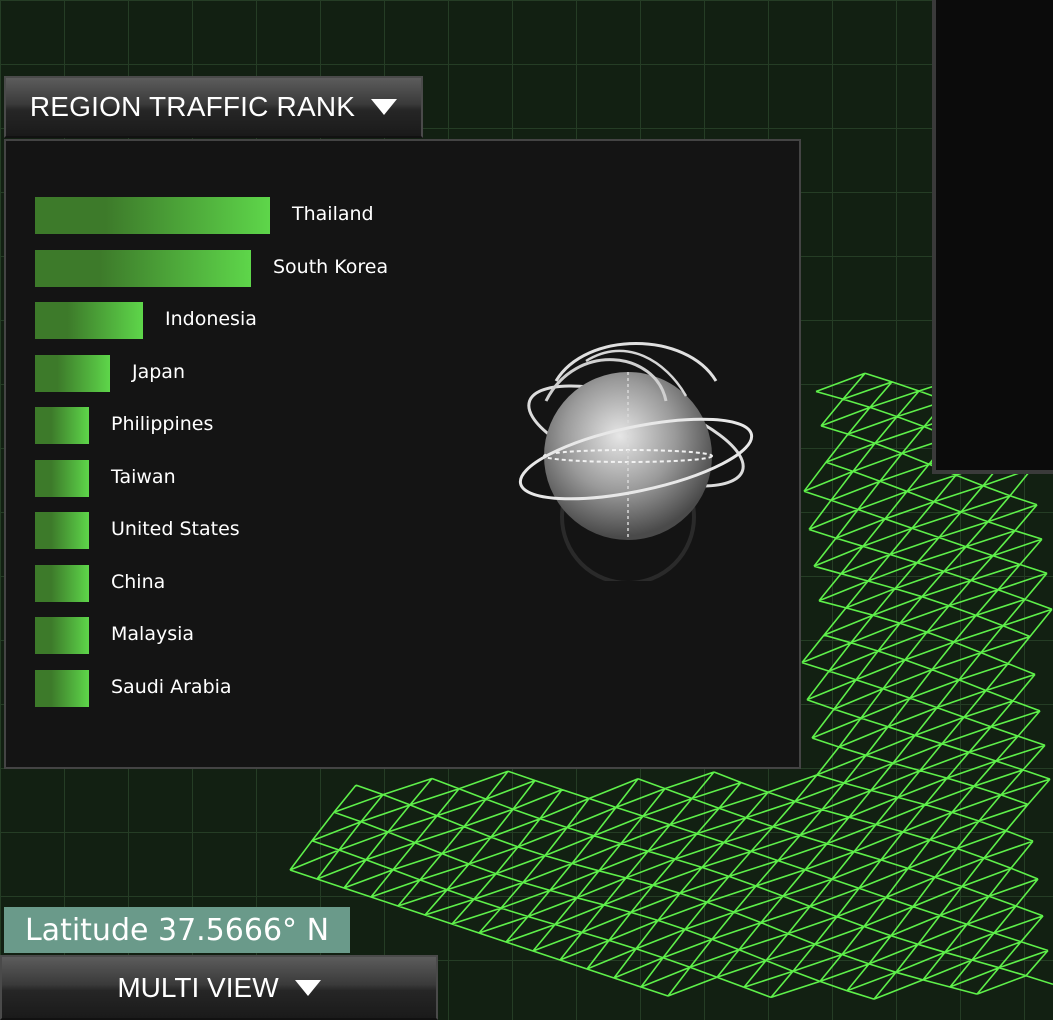 The height and width of the screenshot is (1020, 1053). I want to click on secondary-view-panel, so click(992, 237).